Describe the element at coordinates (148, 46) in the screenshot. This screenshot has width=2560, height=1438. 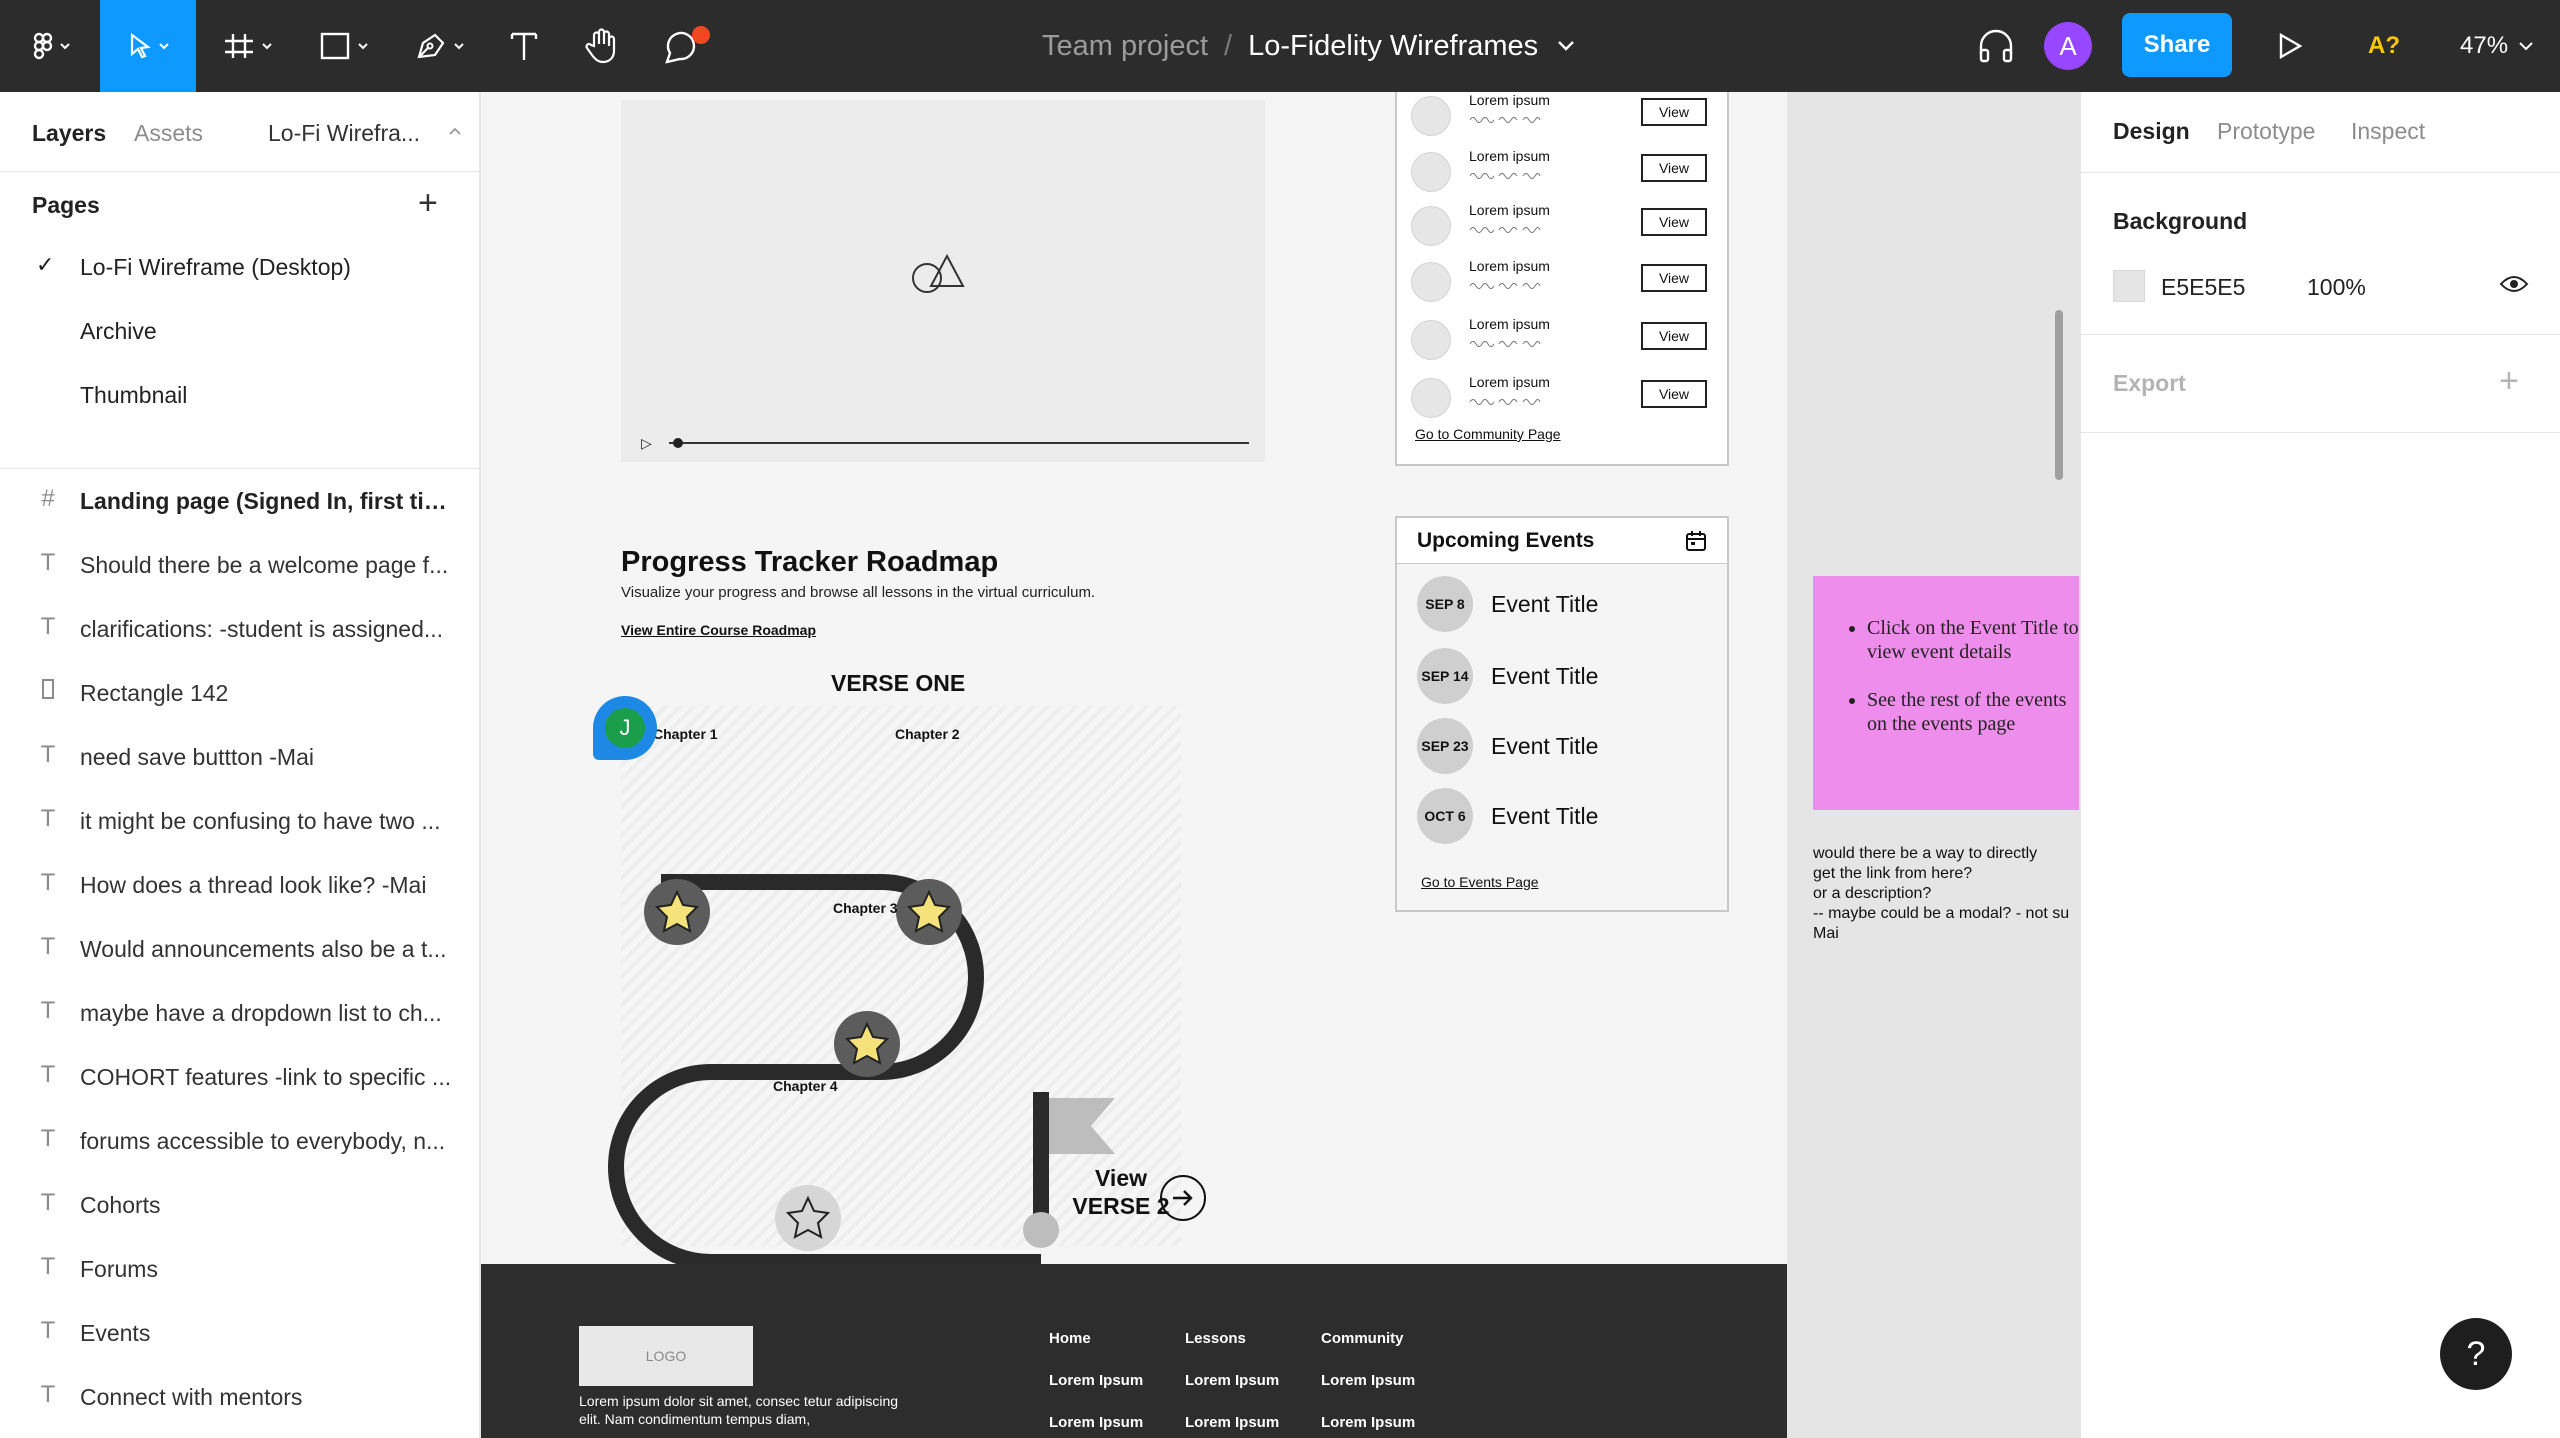
I see `move-tool-icon` at that location.